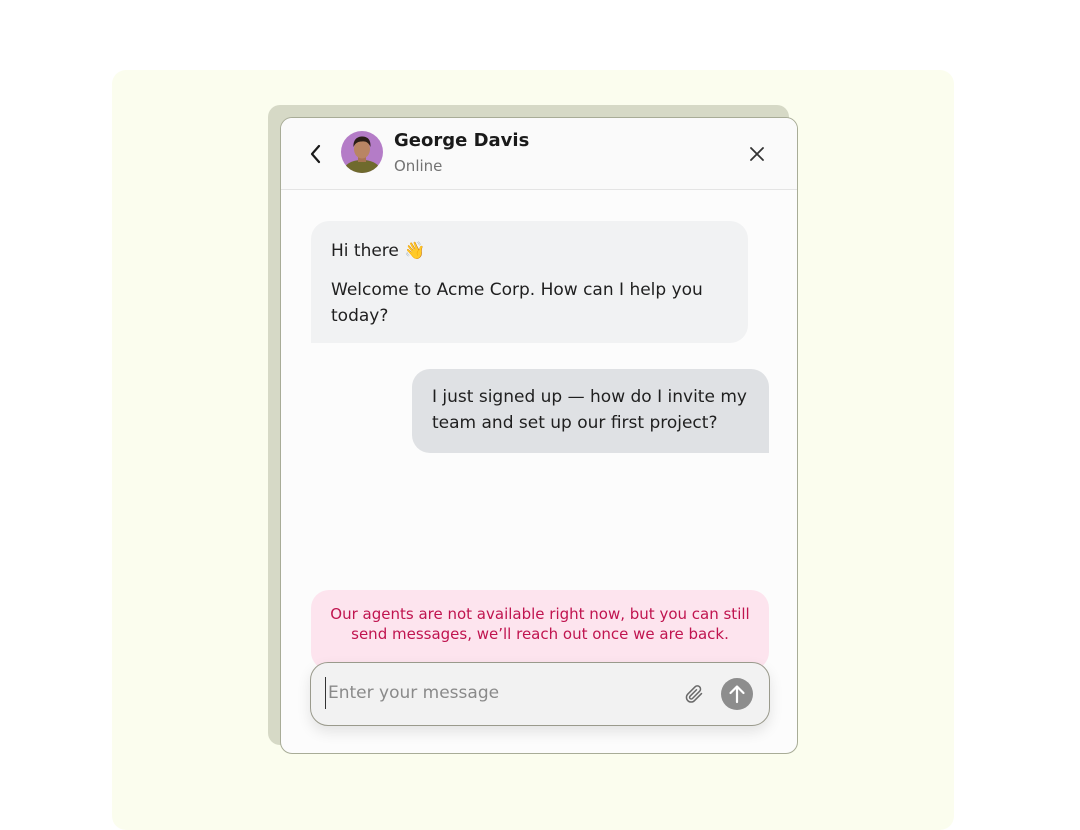 This screenshot has width=1080, height=830. I want to click on arrow-up-icon, so click(737, 694).